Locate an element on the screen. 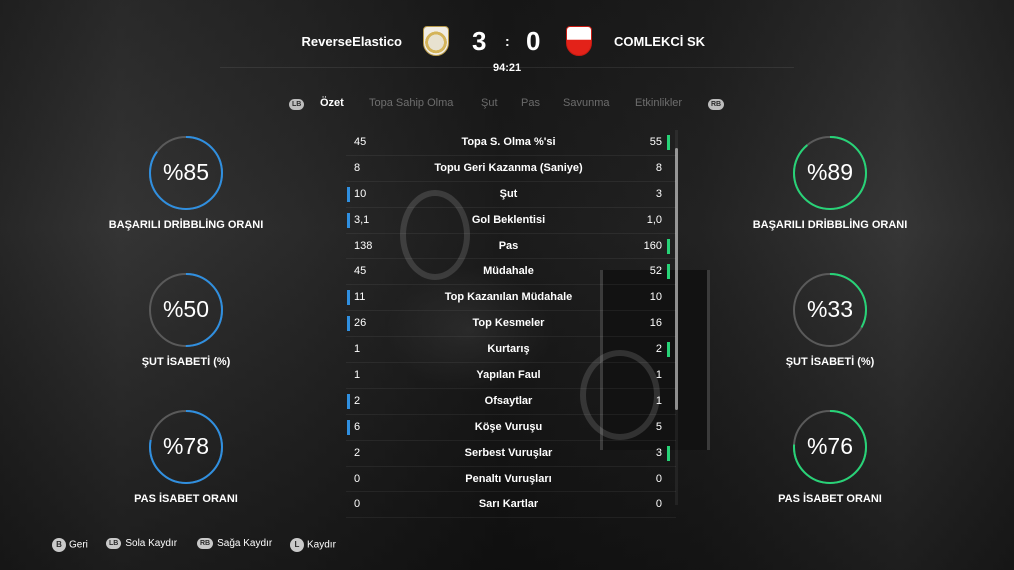 Image resolution: width=1014 pixels, height=570 pixels. stat-row: 45 Müdahale 52 is located at coordinates (511, 272).